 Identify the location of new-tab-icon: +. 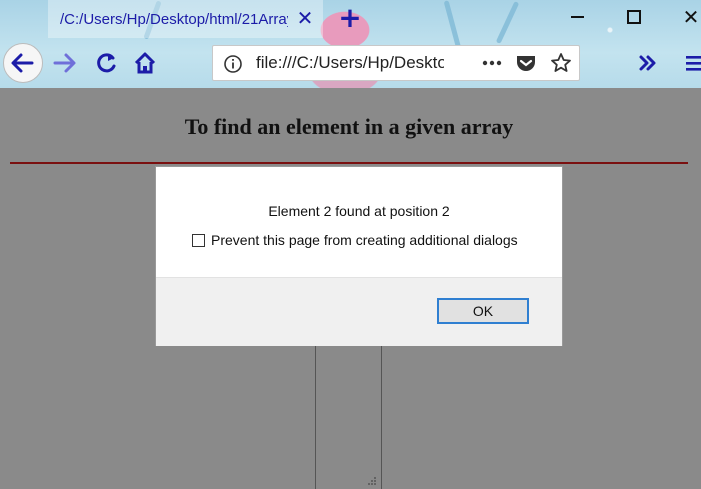
(350, 18).